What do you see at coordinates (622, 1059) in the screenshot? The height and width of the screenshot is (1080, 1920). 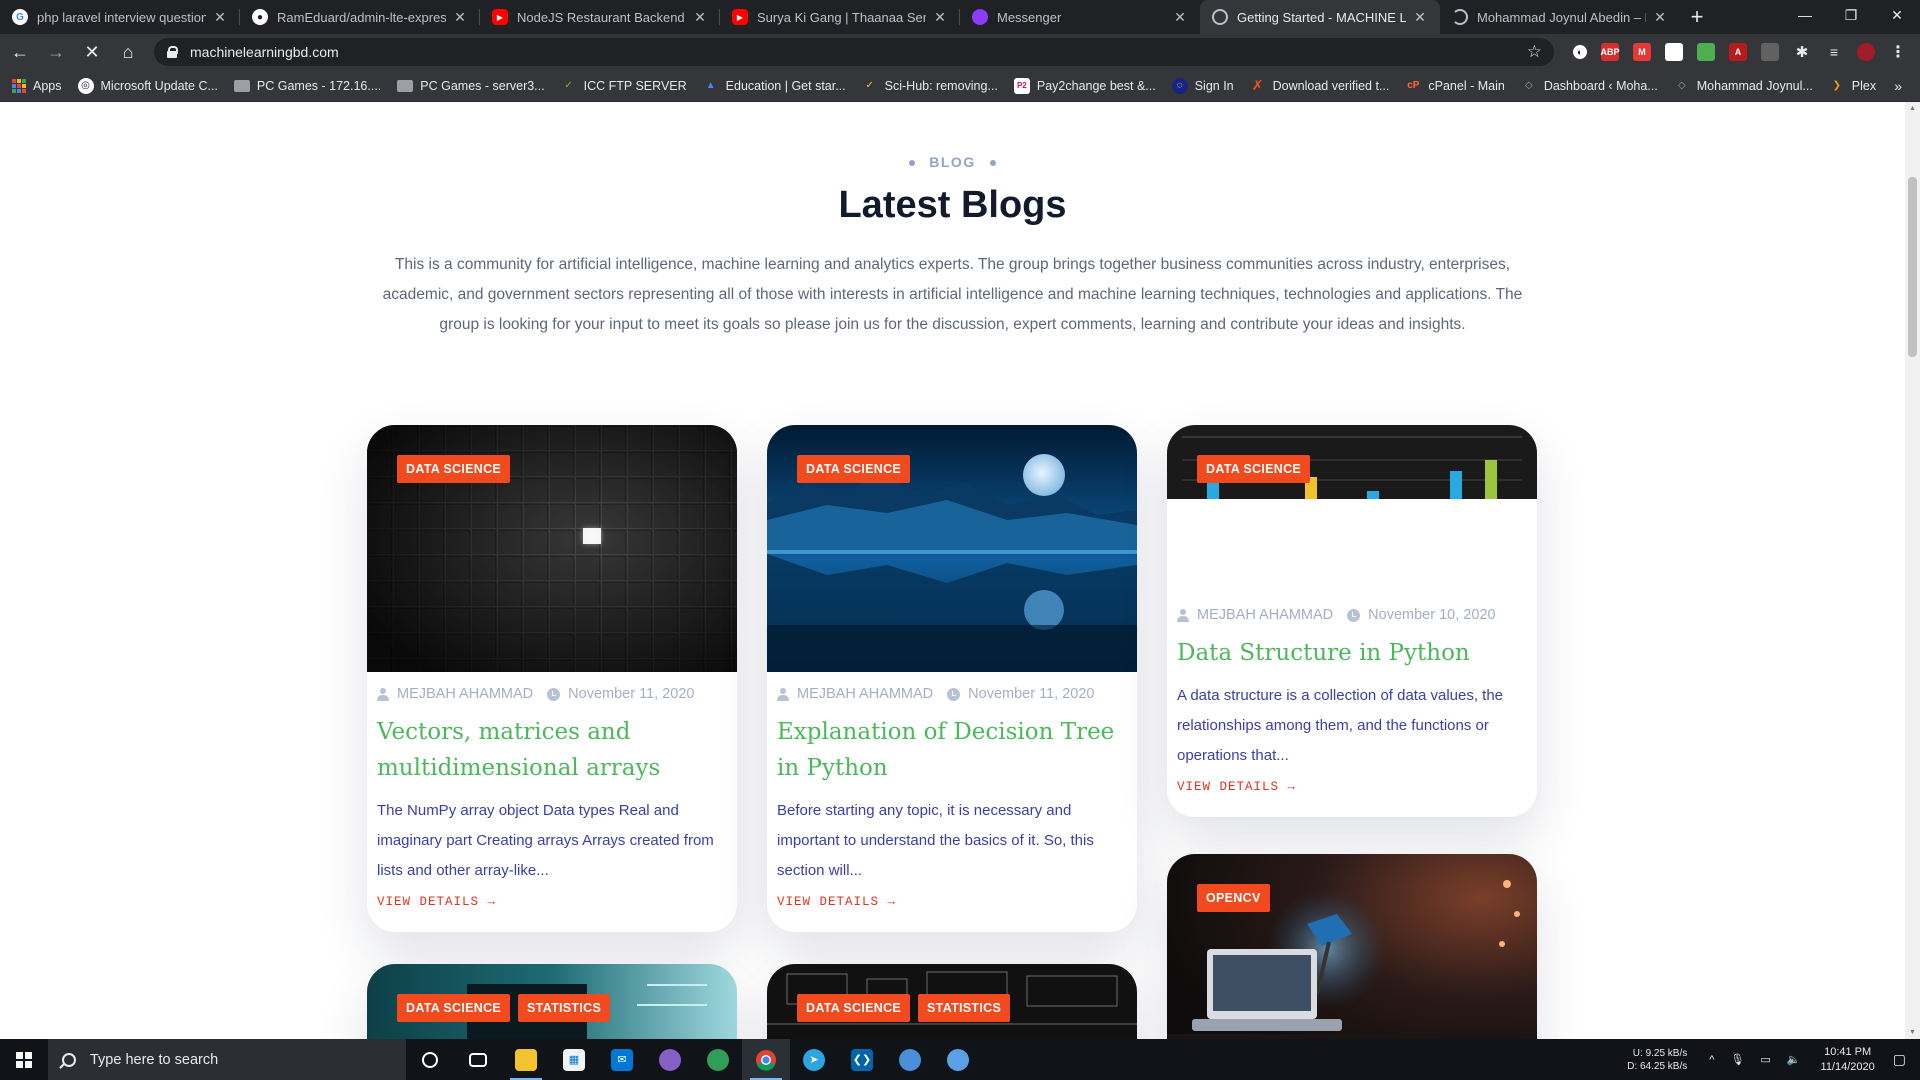 I see `mail-icon: ✉` at bounding box center [622, 1059].